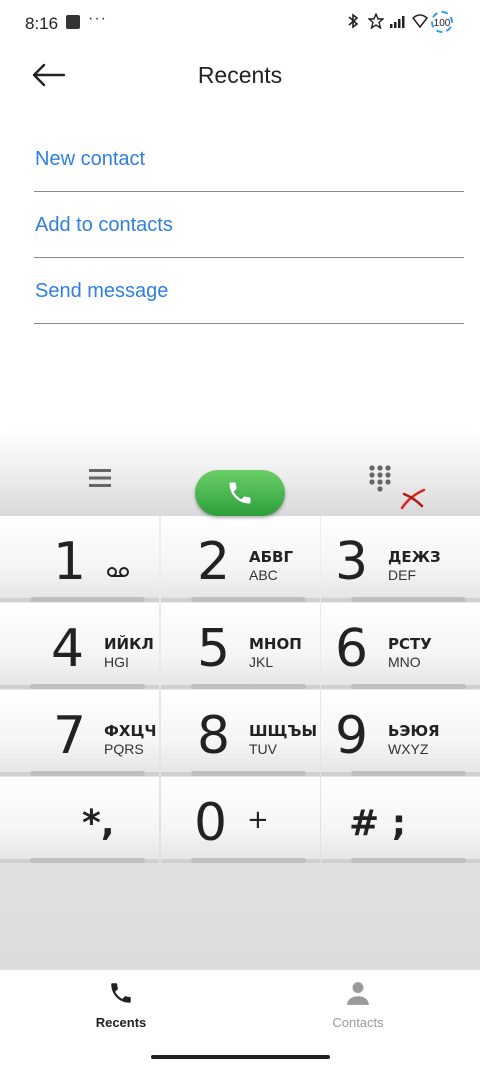 This screenshot has height=1067, width=480. Describe the element at coordinates (68, 649) in the screenshot. I see `key-digit: 4` at that location.